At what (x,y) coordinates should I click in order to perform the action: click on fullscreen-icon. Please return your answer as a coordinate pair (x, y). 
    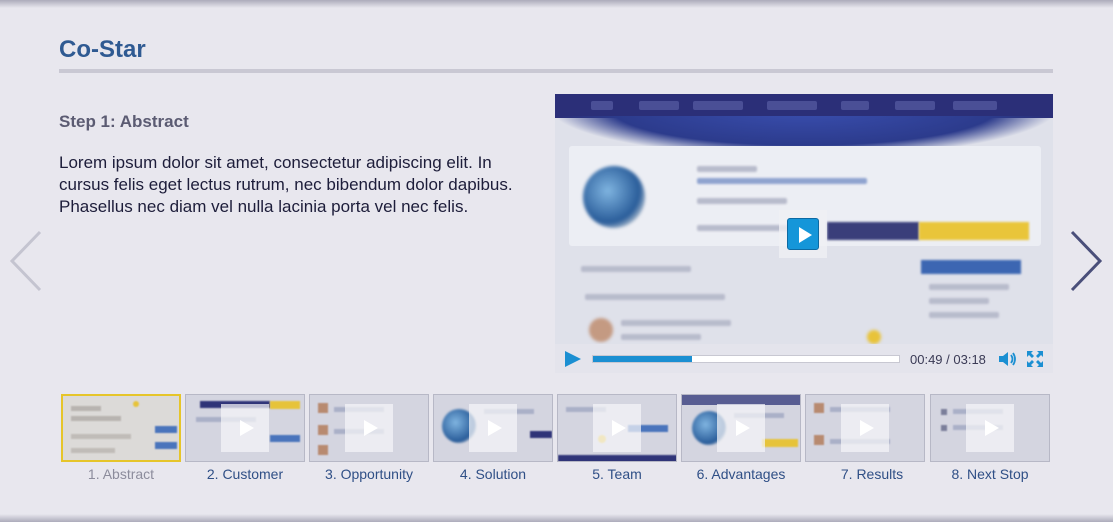
    Looking at the image, I should click on (1035, 359).